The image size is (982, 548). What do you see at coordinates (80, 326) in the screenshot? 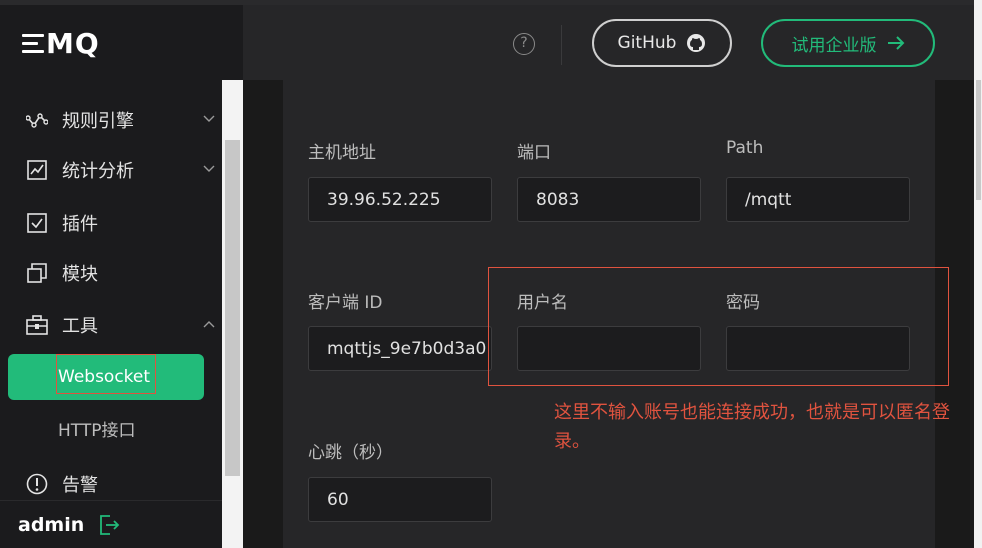
I see `sidebar-item-label: 工具` at bounding box center [80, 326].